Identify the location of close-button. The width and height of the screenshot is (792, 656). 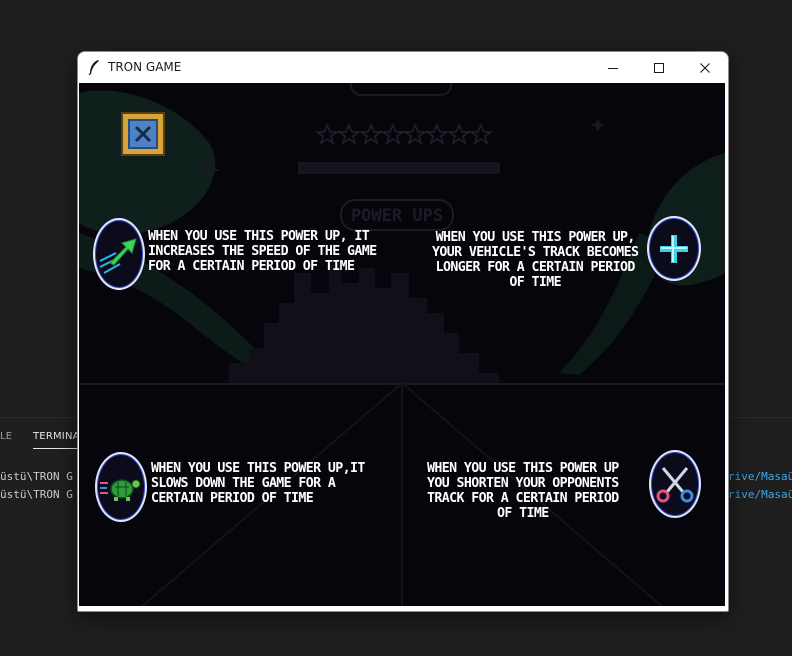
(705, 67).